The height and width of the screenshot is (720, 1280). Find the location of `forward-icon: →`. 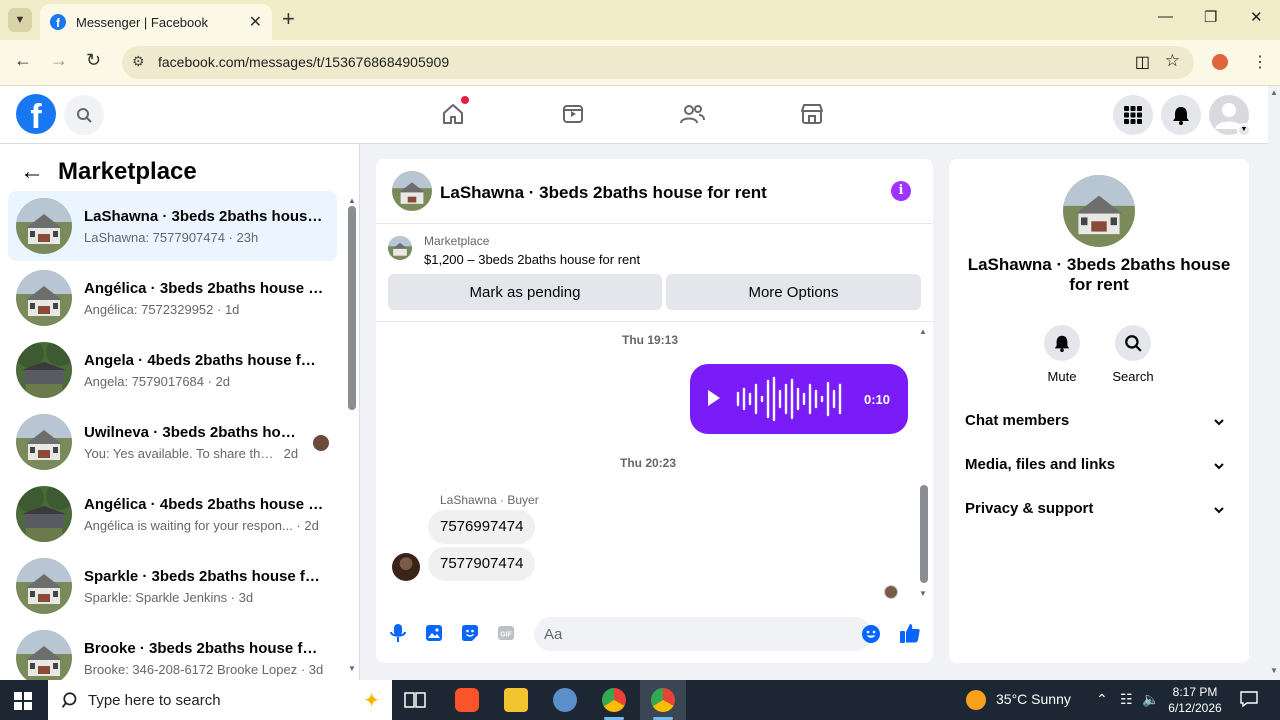

forward-icon: → is located at coordinates (59, 60).